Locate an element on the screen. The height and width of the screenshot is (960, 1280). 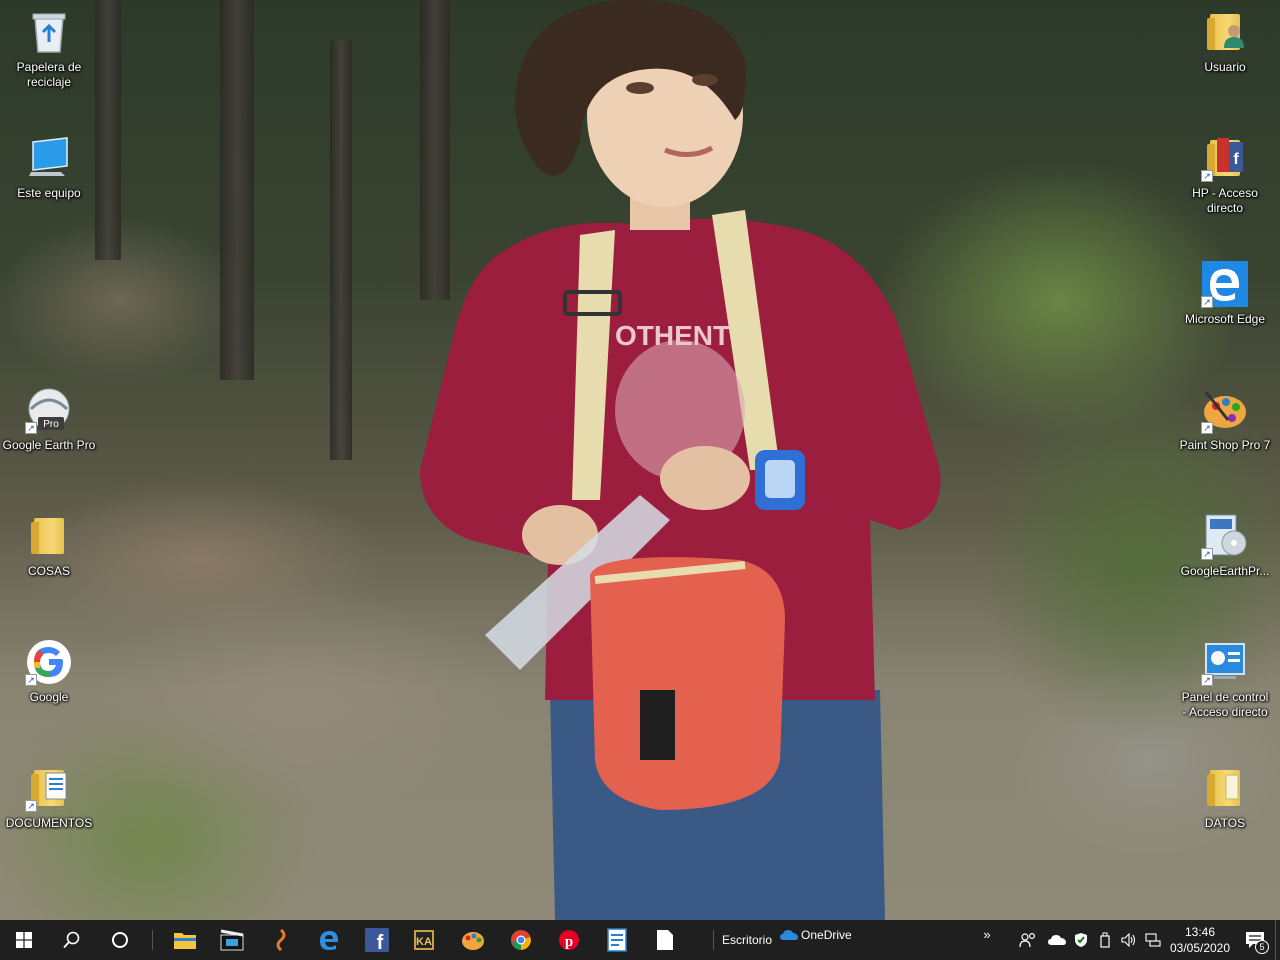
volume-button is located at coordinates (1129, 940).